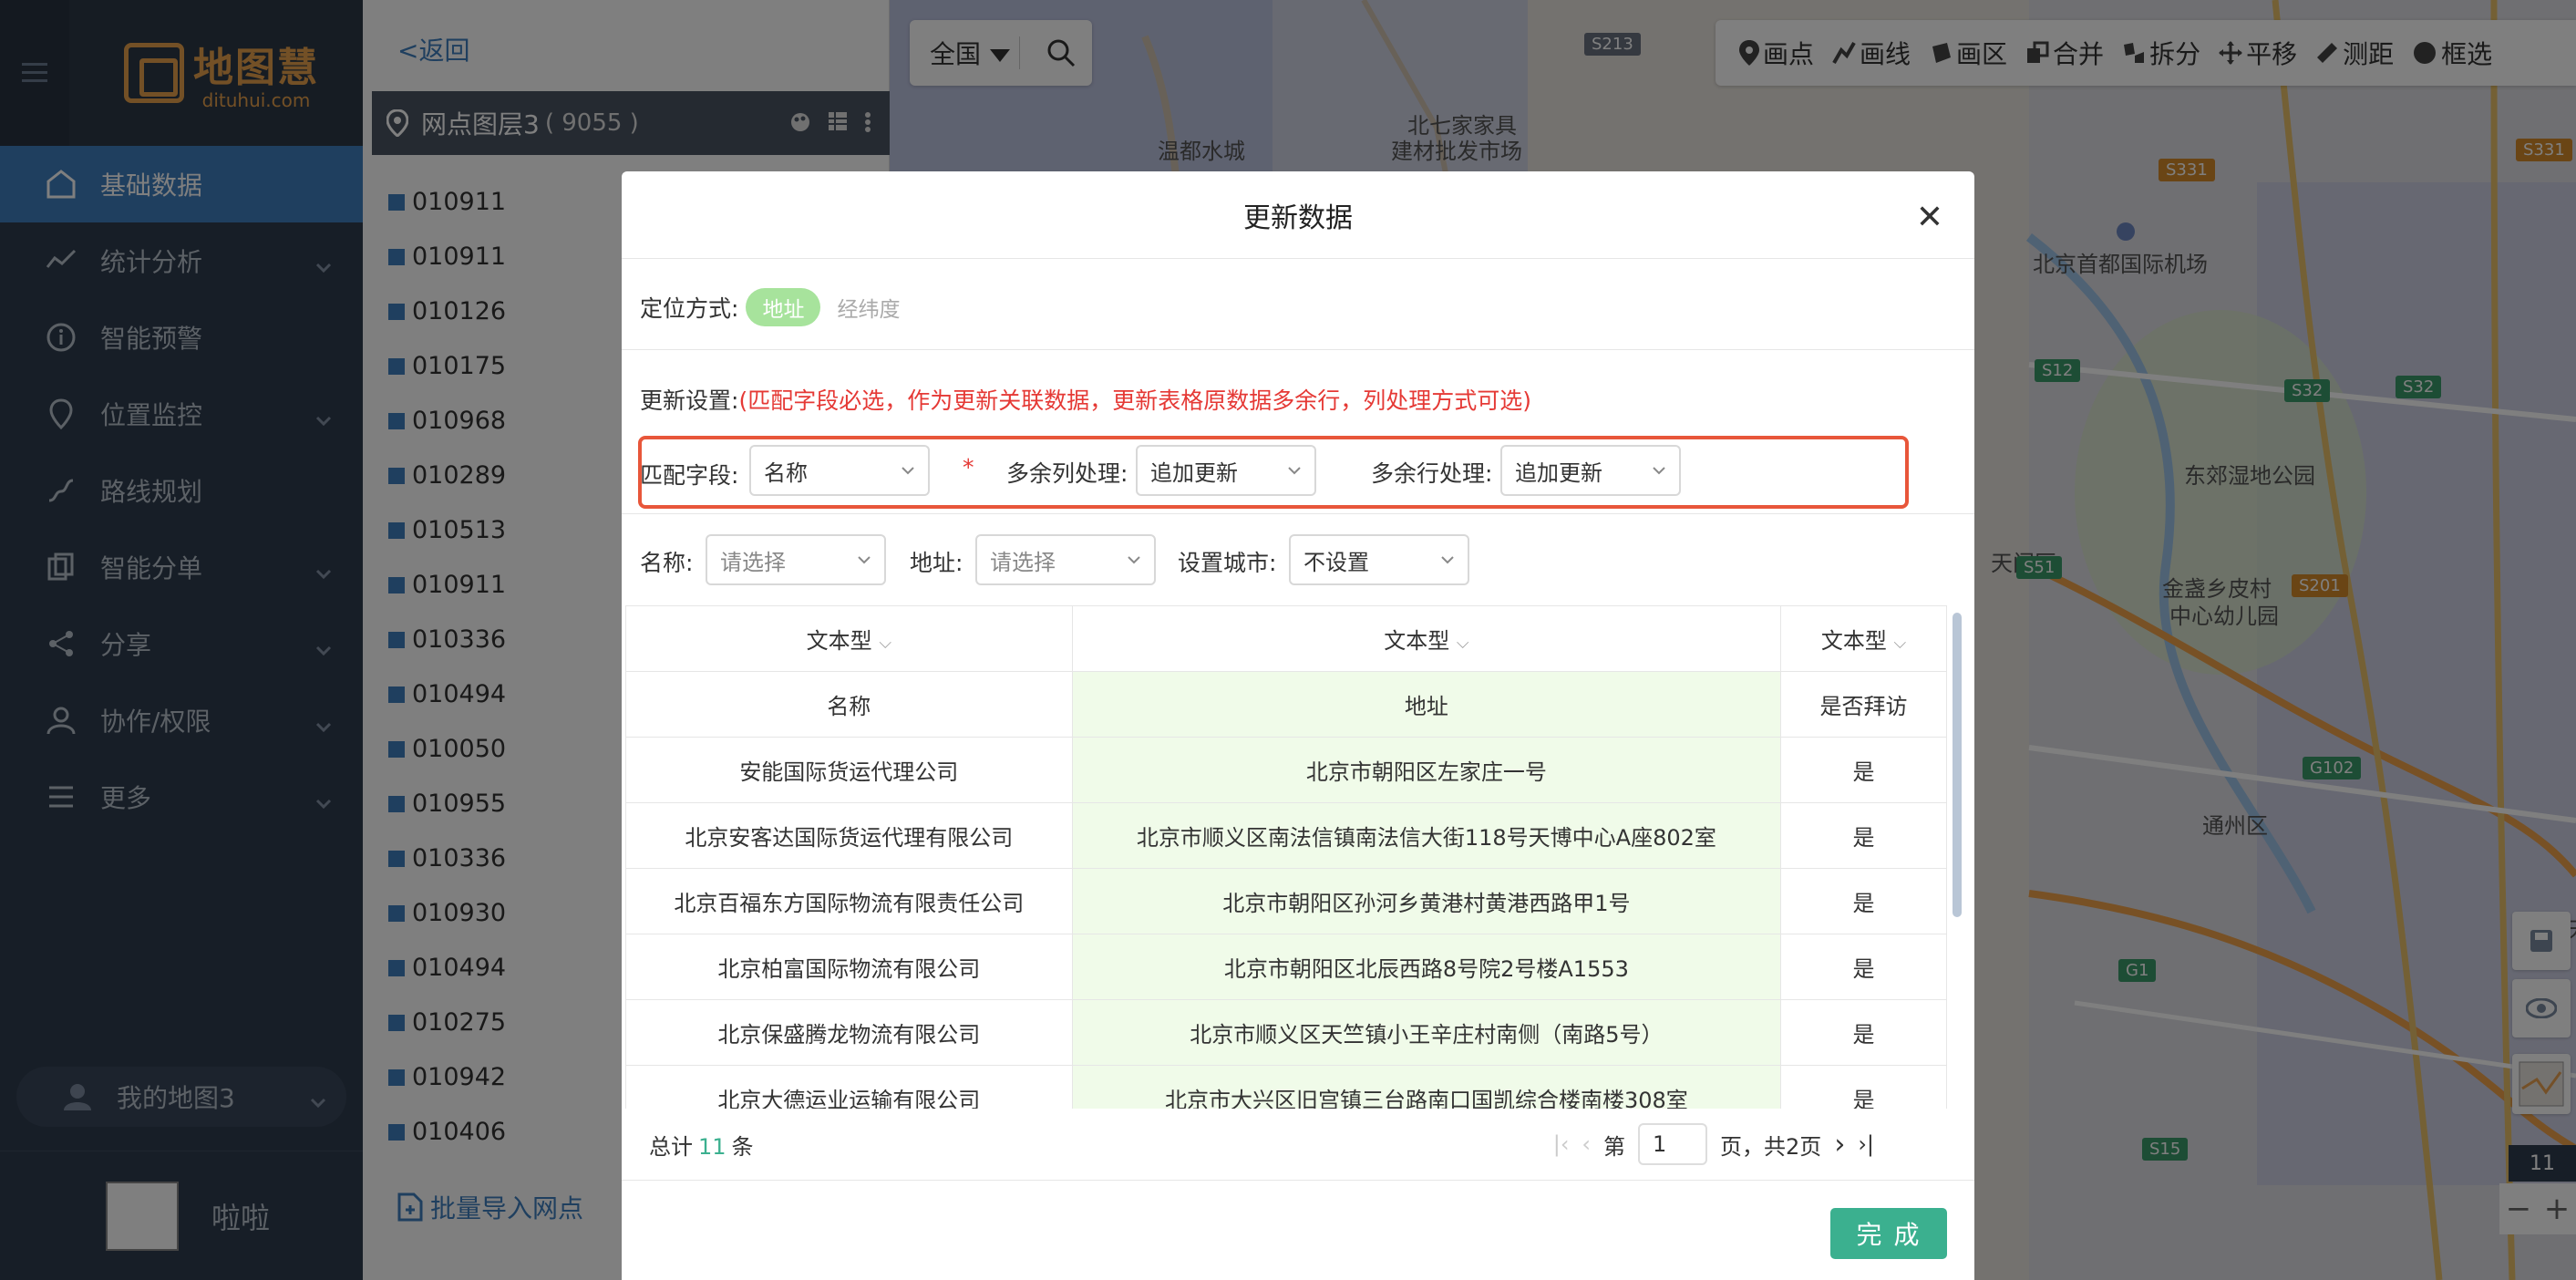 This screenshot has height=1280, width=2576. What do you see at coordinates (783, 307) in the screenshot?
I see `locate-address-toggle: 地址` at bounding box center [783, 307].